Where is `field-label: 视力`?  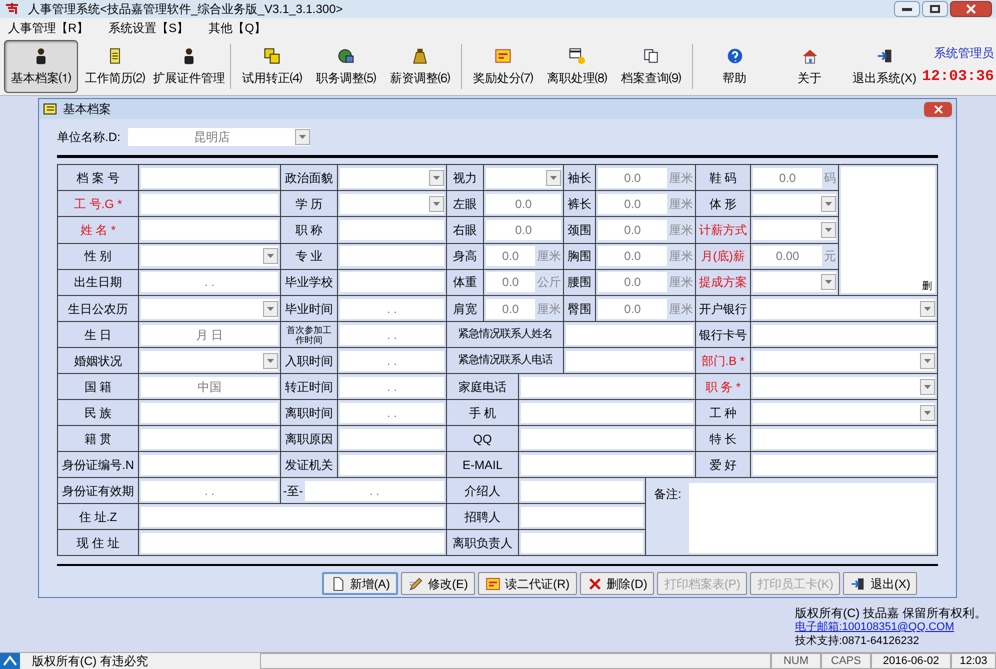
field-label: 视力 is located at coordinates (465, 178).